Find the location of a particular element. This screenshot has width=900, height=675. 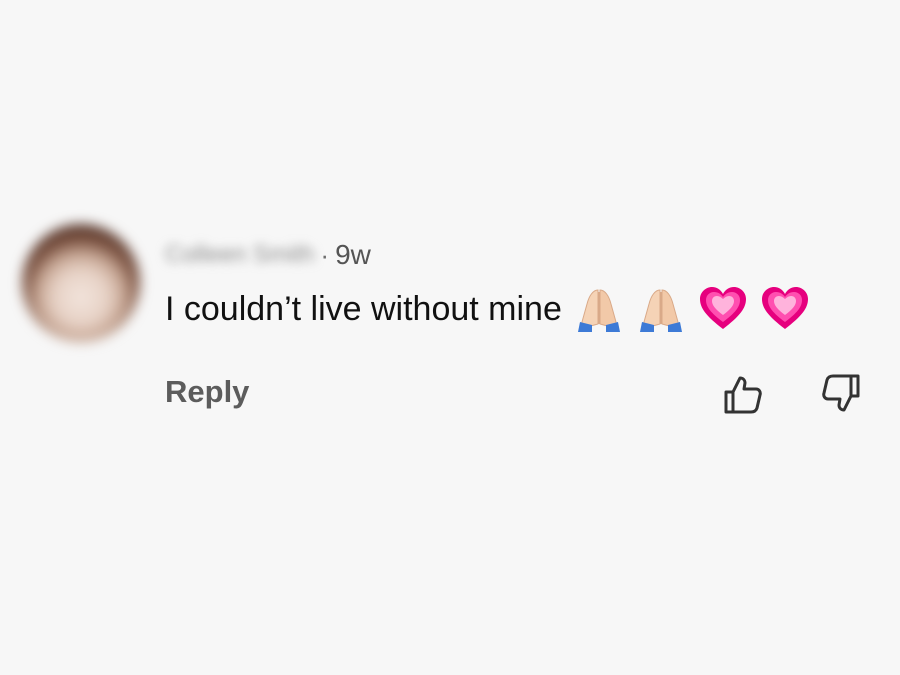

comment-age: 9w is located at coordinates (353, 254).